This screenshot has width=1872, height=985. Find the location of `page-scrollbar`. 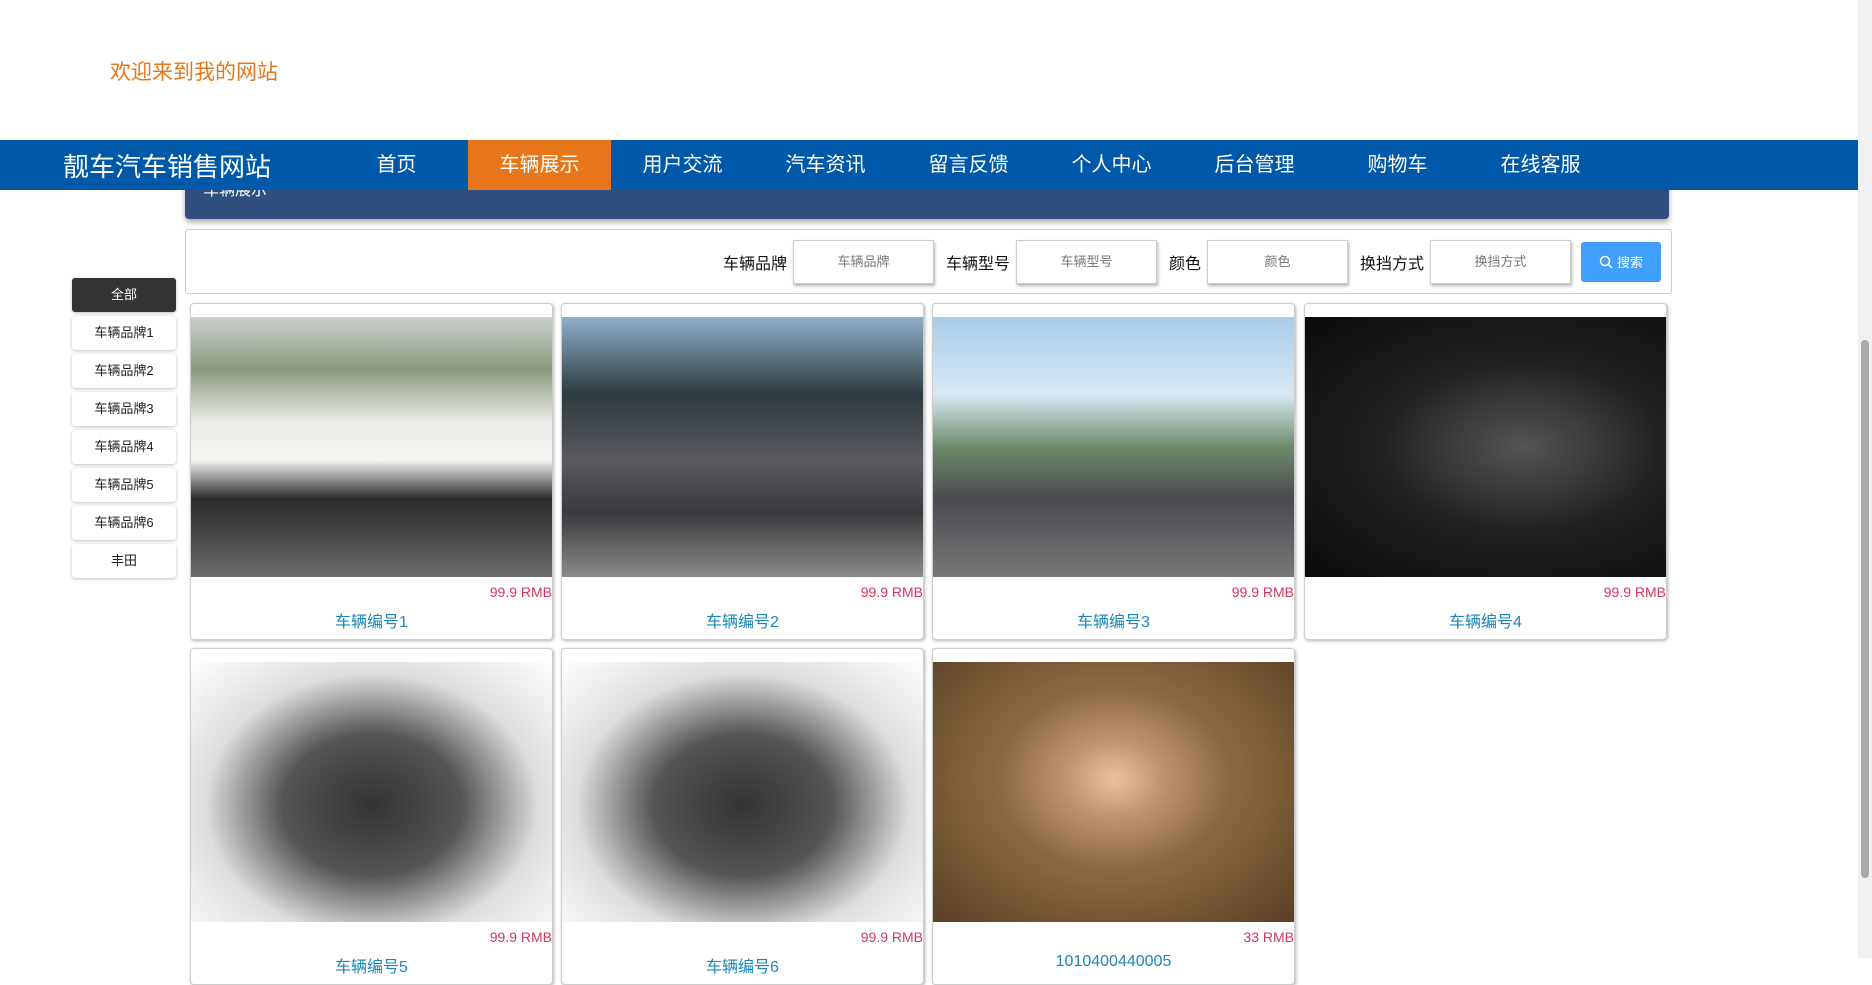

page-scrollbar is located at coordinates (1865, 479).